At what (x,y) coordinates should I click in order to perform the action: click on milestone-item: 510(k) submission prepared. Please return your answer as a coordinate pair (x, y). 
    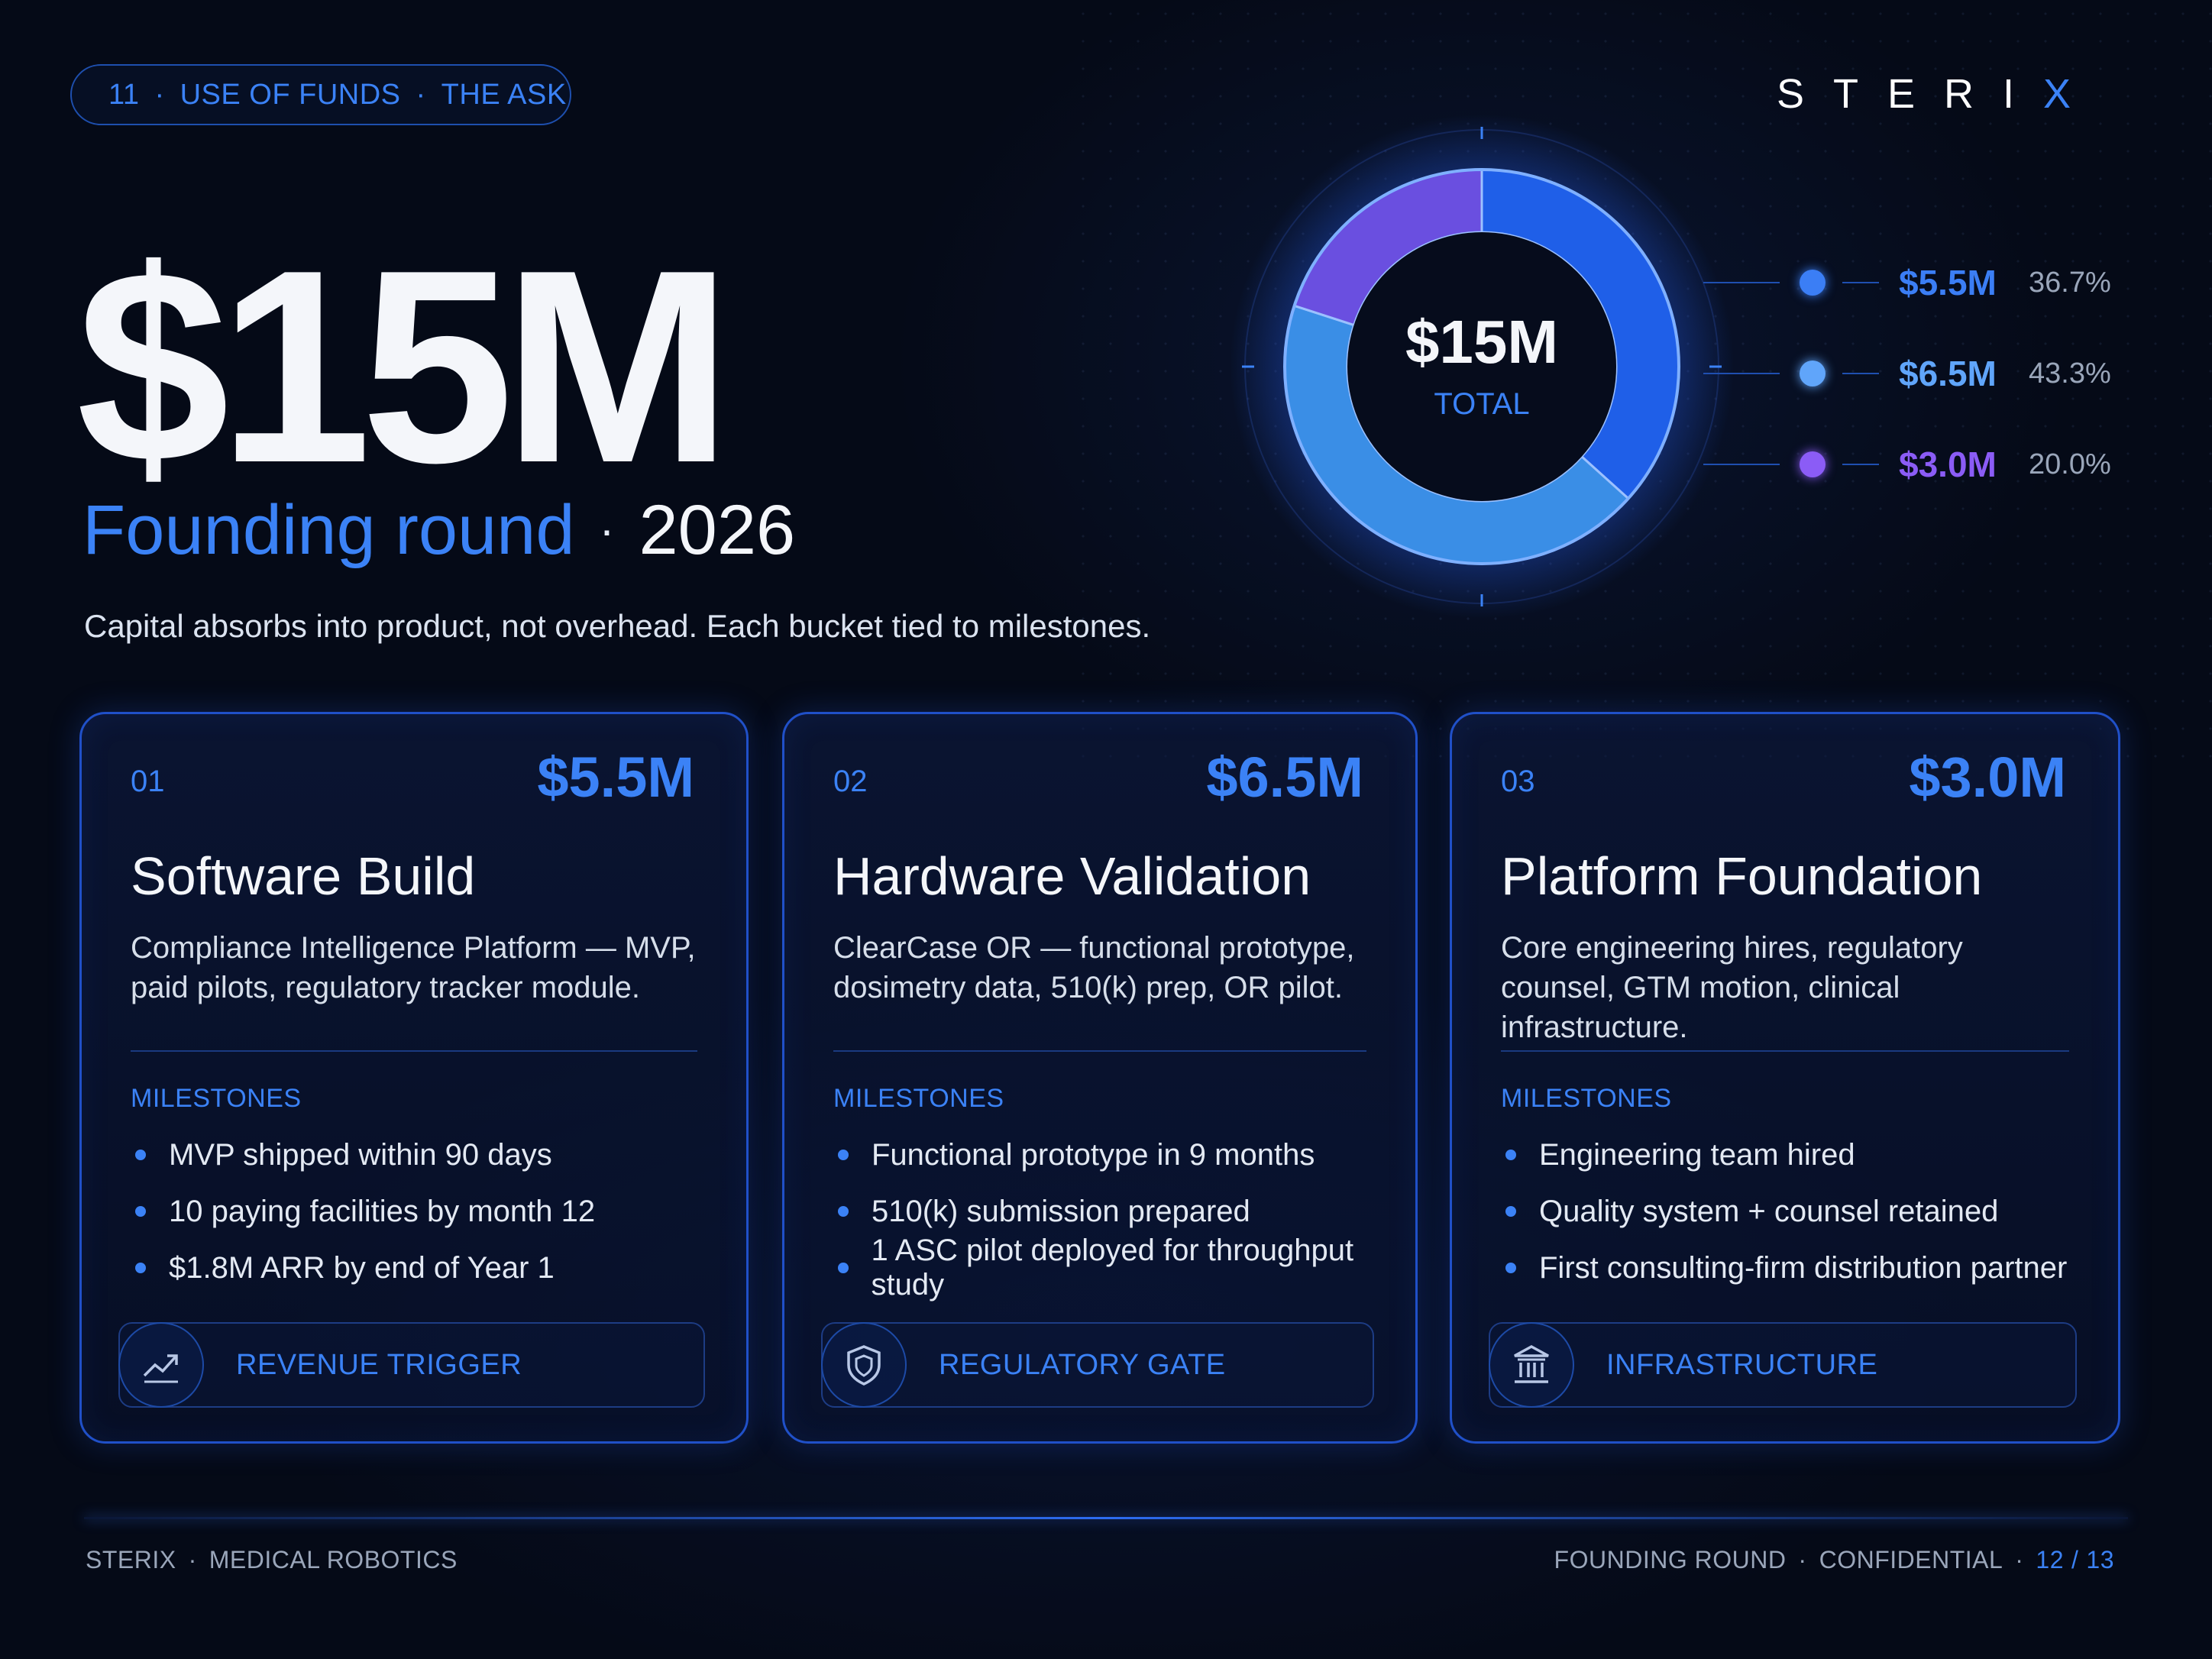
    Looking at the image, I should click on (1124, 1211).